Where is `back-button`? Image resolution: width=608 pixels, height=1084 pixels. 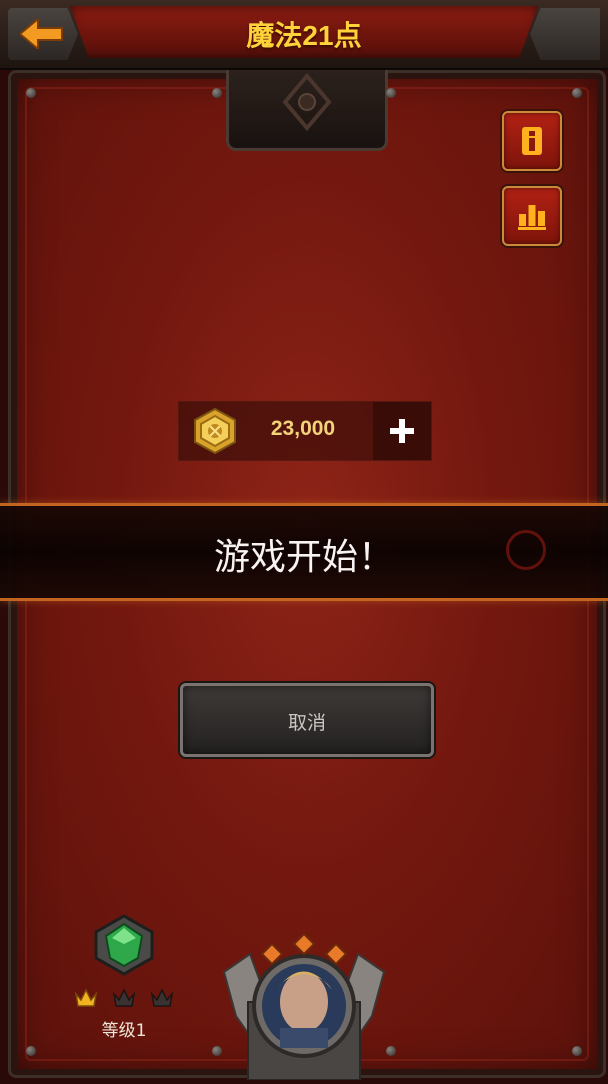 back-button is located at coordinates (43, 34).